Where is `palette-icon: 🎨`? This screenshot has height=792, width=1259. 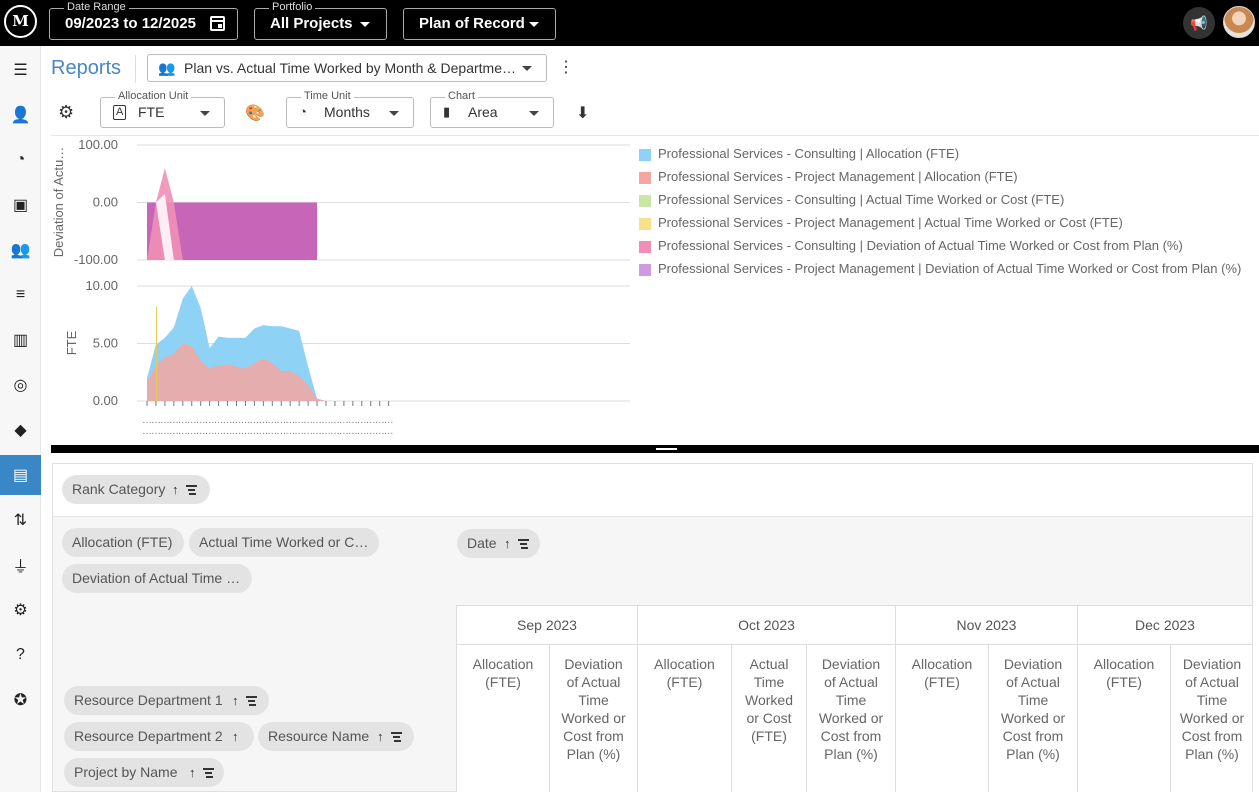
palette-icon: 🎨 is located at coordinates (255, 113).